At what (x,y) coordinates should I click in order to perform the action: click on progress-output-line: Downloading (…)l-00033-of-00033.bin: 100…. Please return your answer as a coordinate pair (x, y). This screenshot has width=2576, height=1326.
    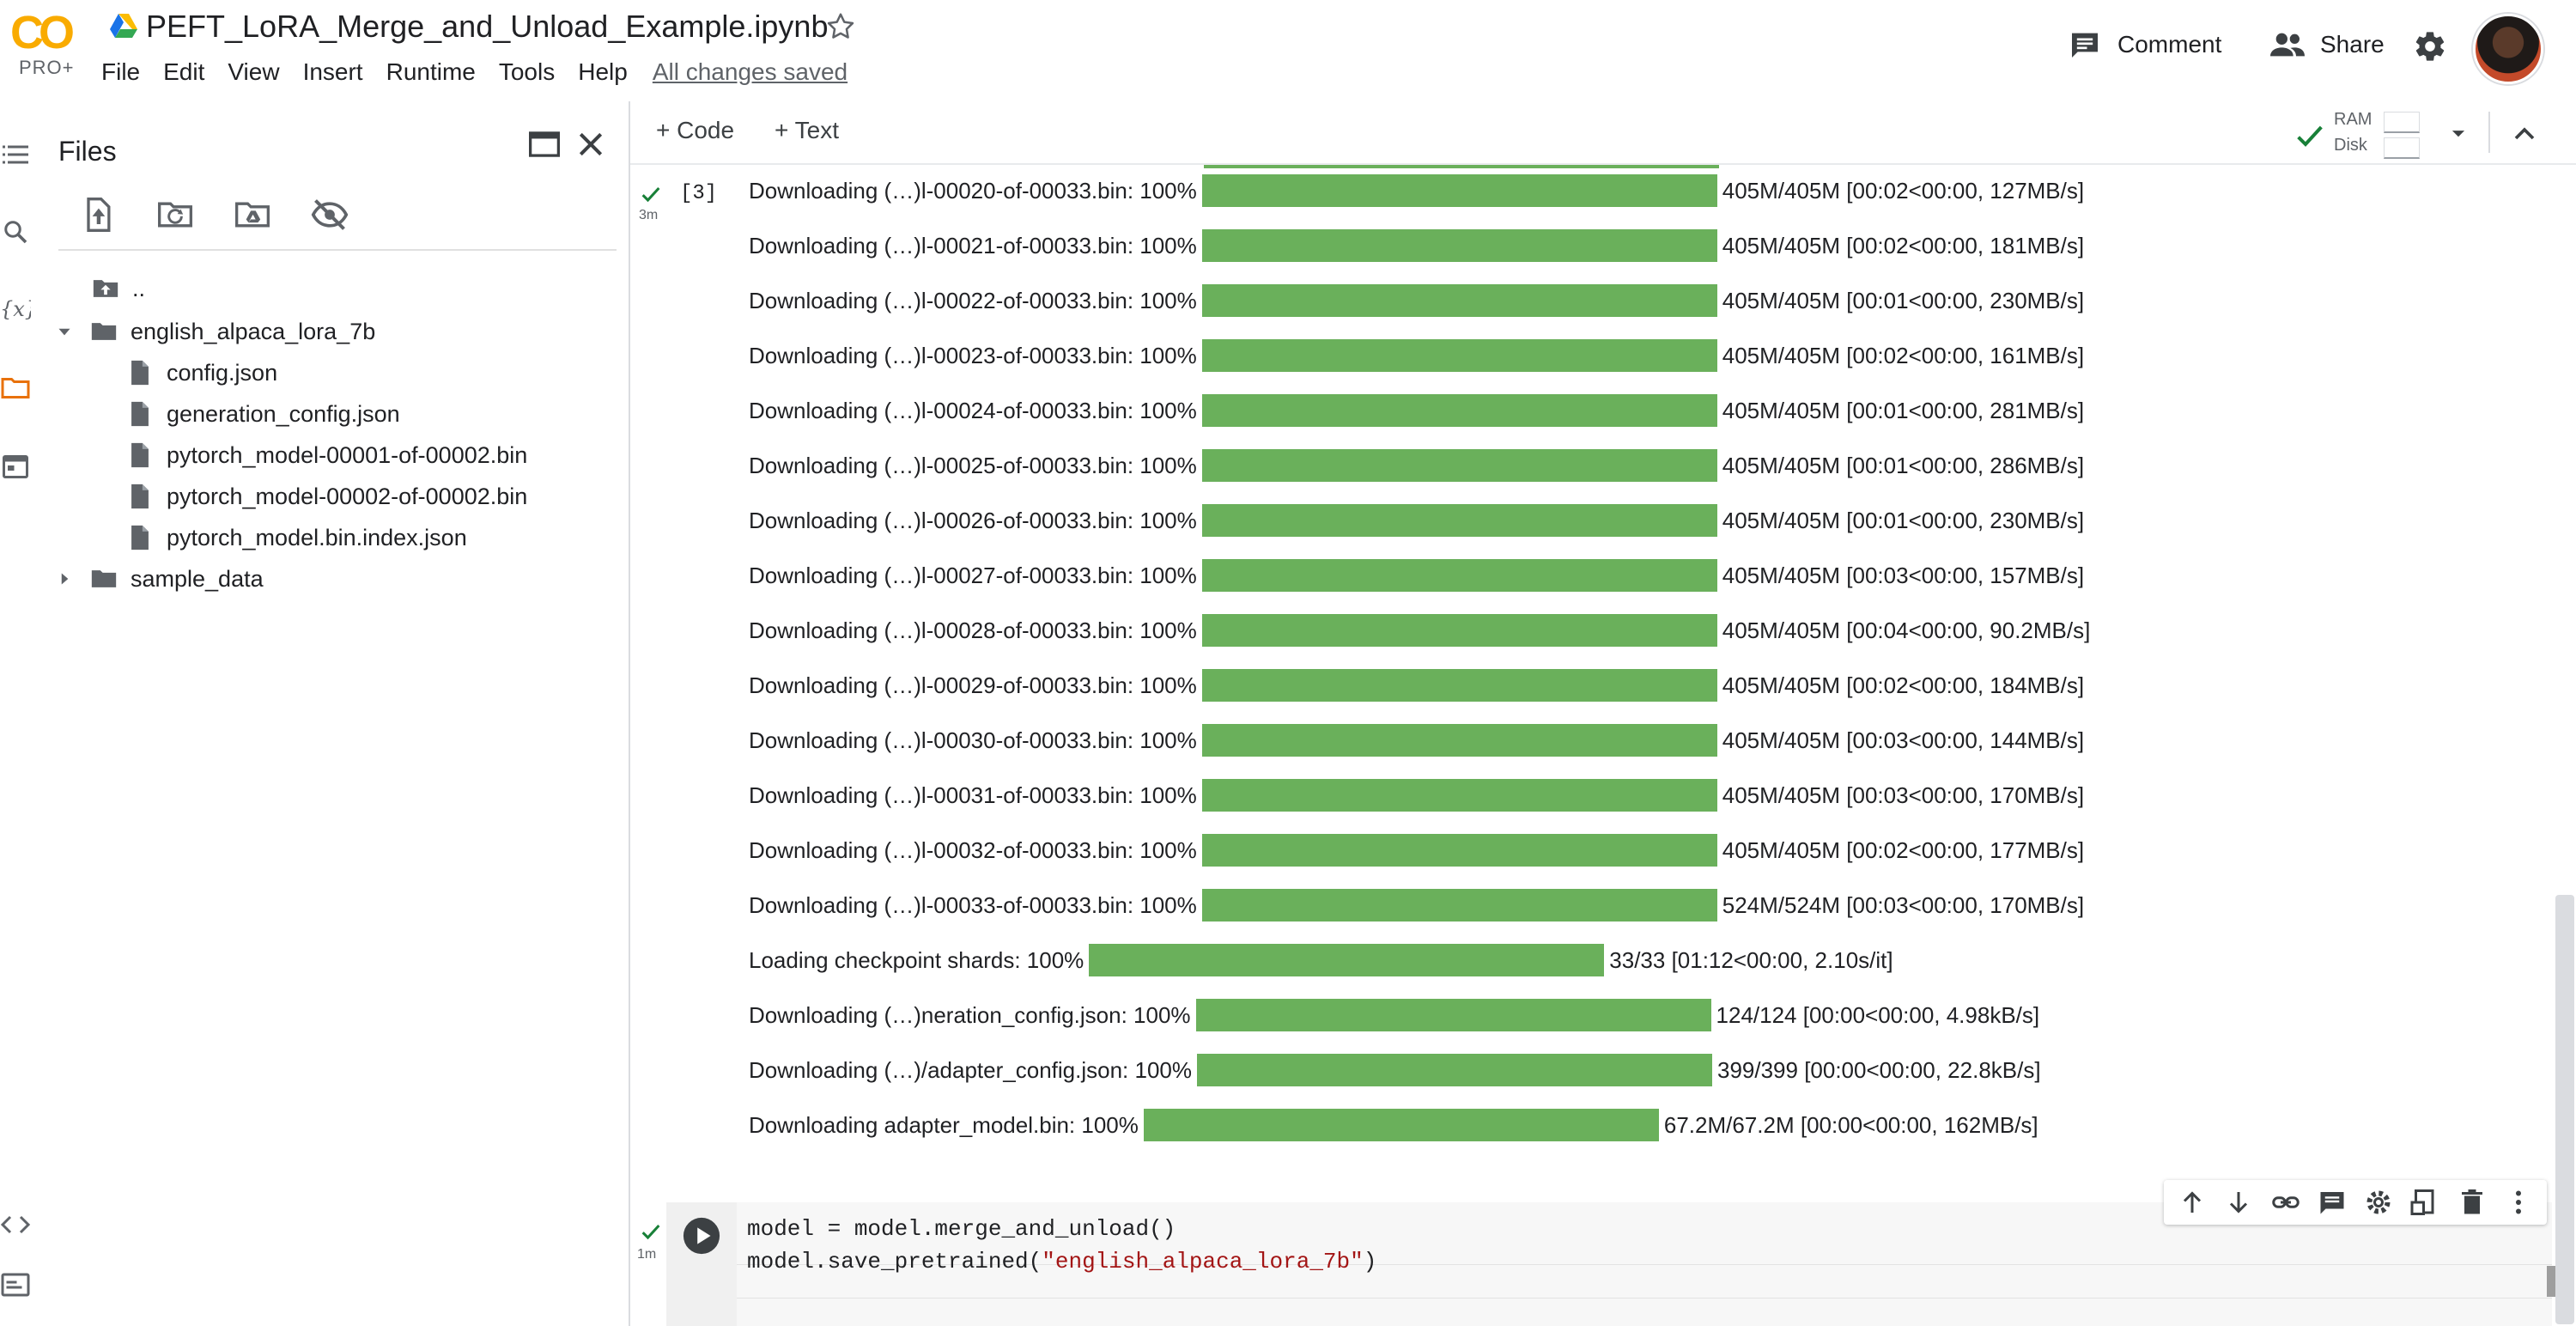
    Looking at the image, I should click on (1416, 905).